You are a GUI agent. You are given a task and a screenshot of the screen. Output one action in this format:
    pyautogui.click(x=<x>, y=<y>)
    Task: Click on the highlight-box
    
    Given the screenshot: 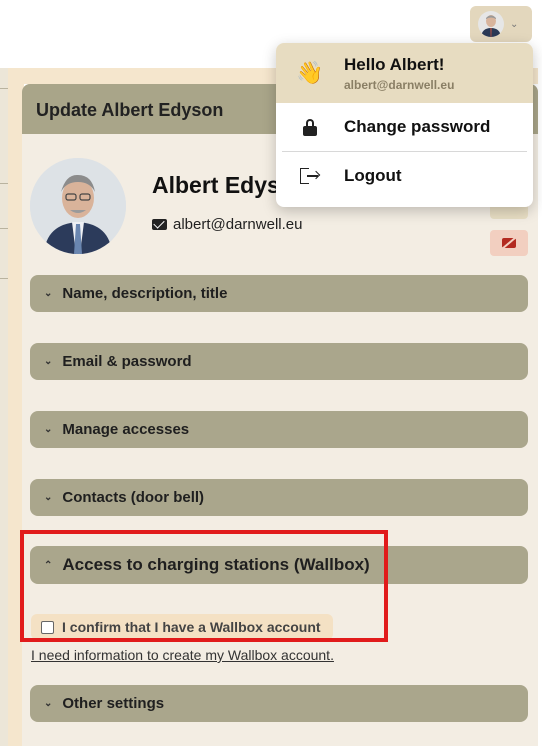 What is the action you would take?
    pyautogui.click(x=204, y=586)
    